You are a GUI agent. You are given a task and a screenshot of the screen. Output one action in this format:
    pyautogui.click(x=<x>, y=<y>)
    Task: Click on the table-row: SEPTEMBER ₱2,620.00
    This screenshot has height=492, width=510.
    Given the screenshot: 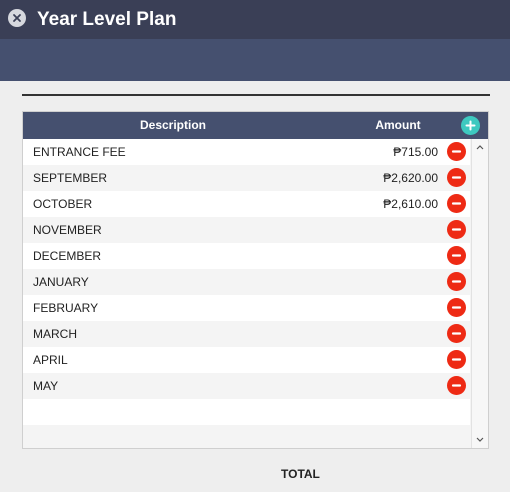 What is the action you would take?
    pyautogui.click(x=246, y=178)
    